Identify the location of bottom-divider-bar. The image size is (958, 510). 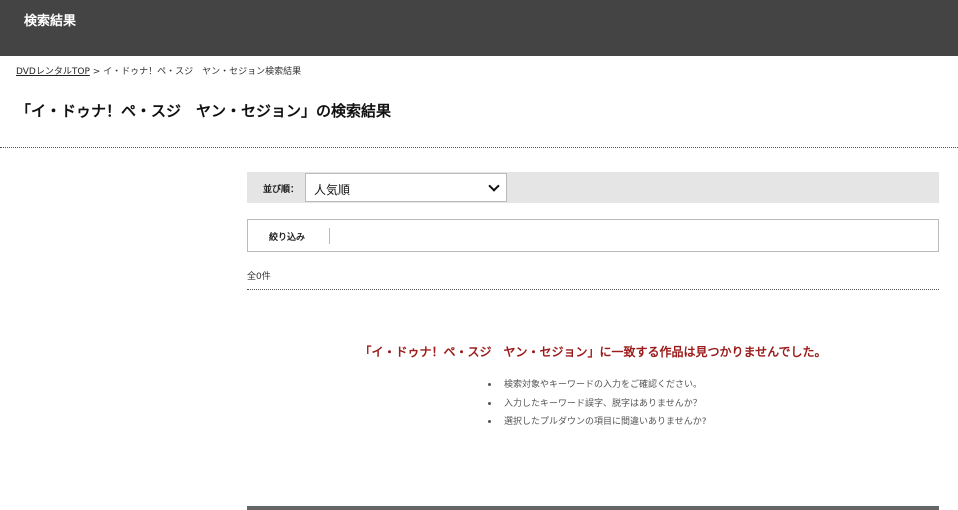
(593, 508).